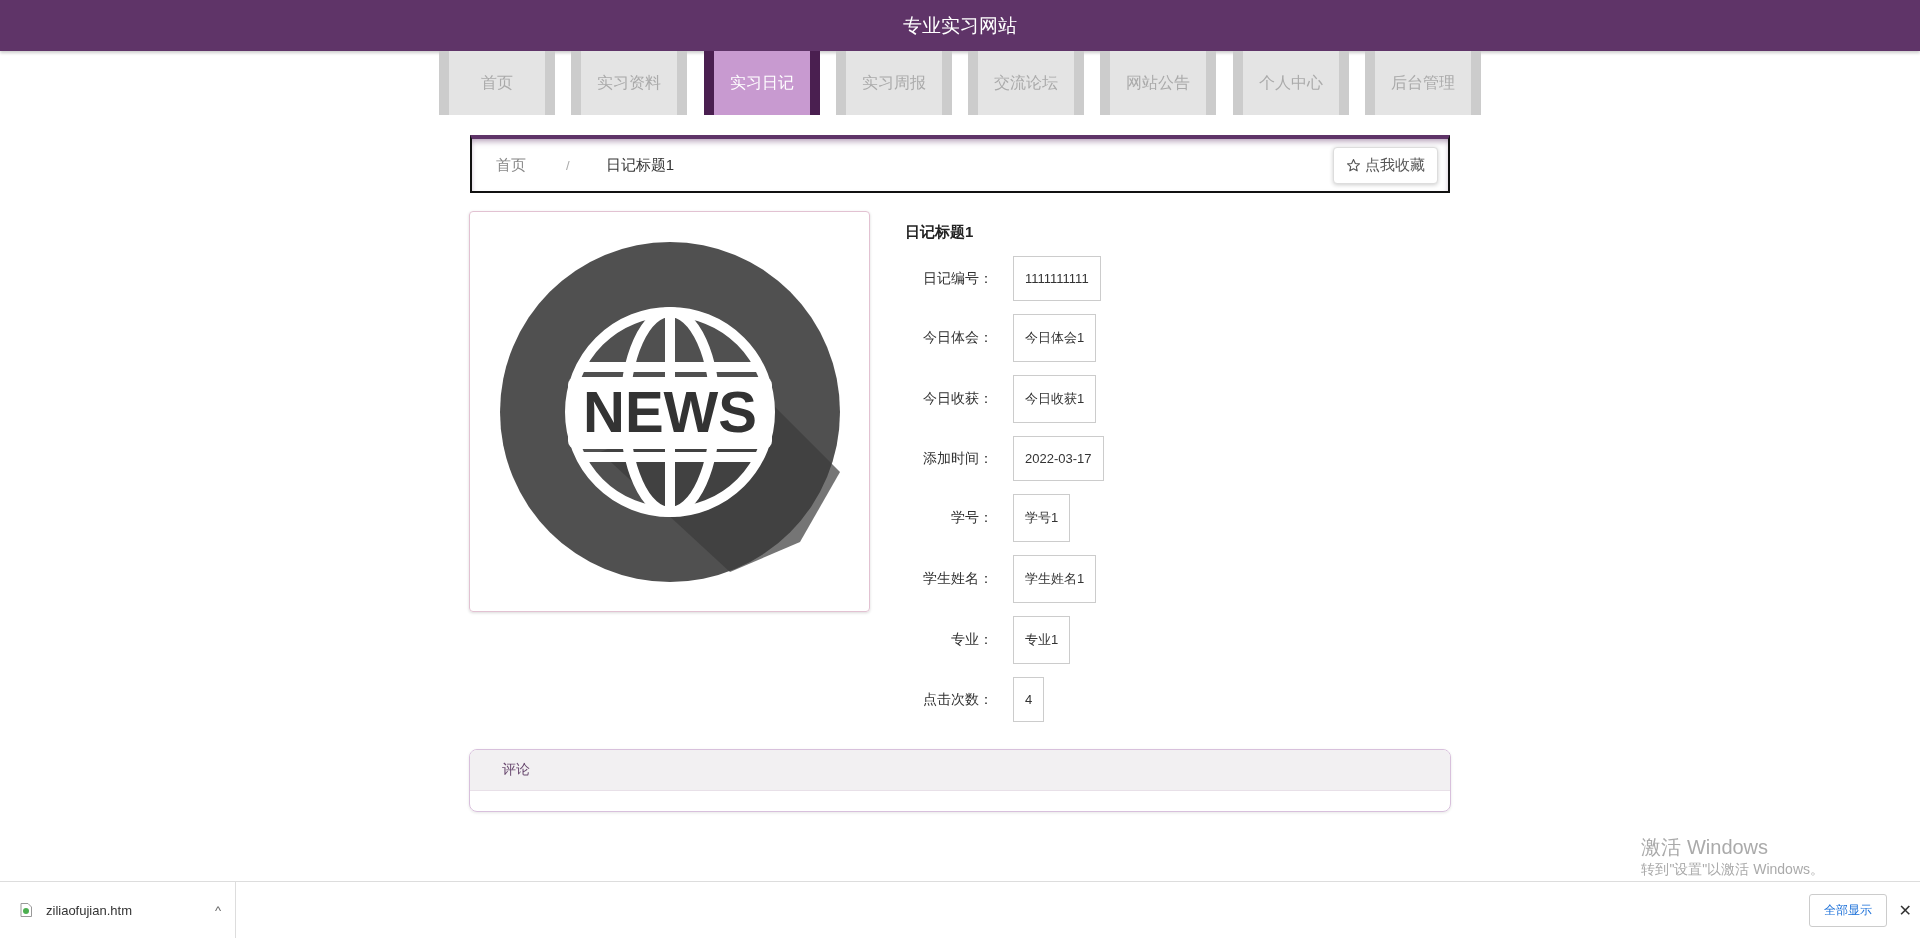 The width and height of the screenshot is (1920, 938). I want to click on file-icon, so click(26, 910).